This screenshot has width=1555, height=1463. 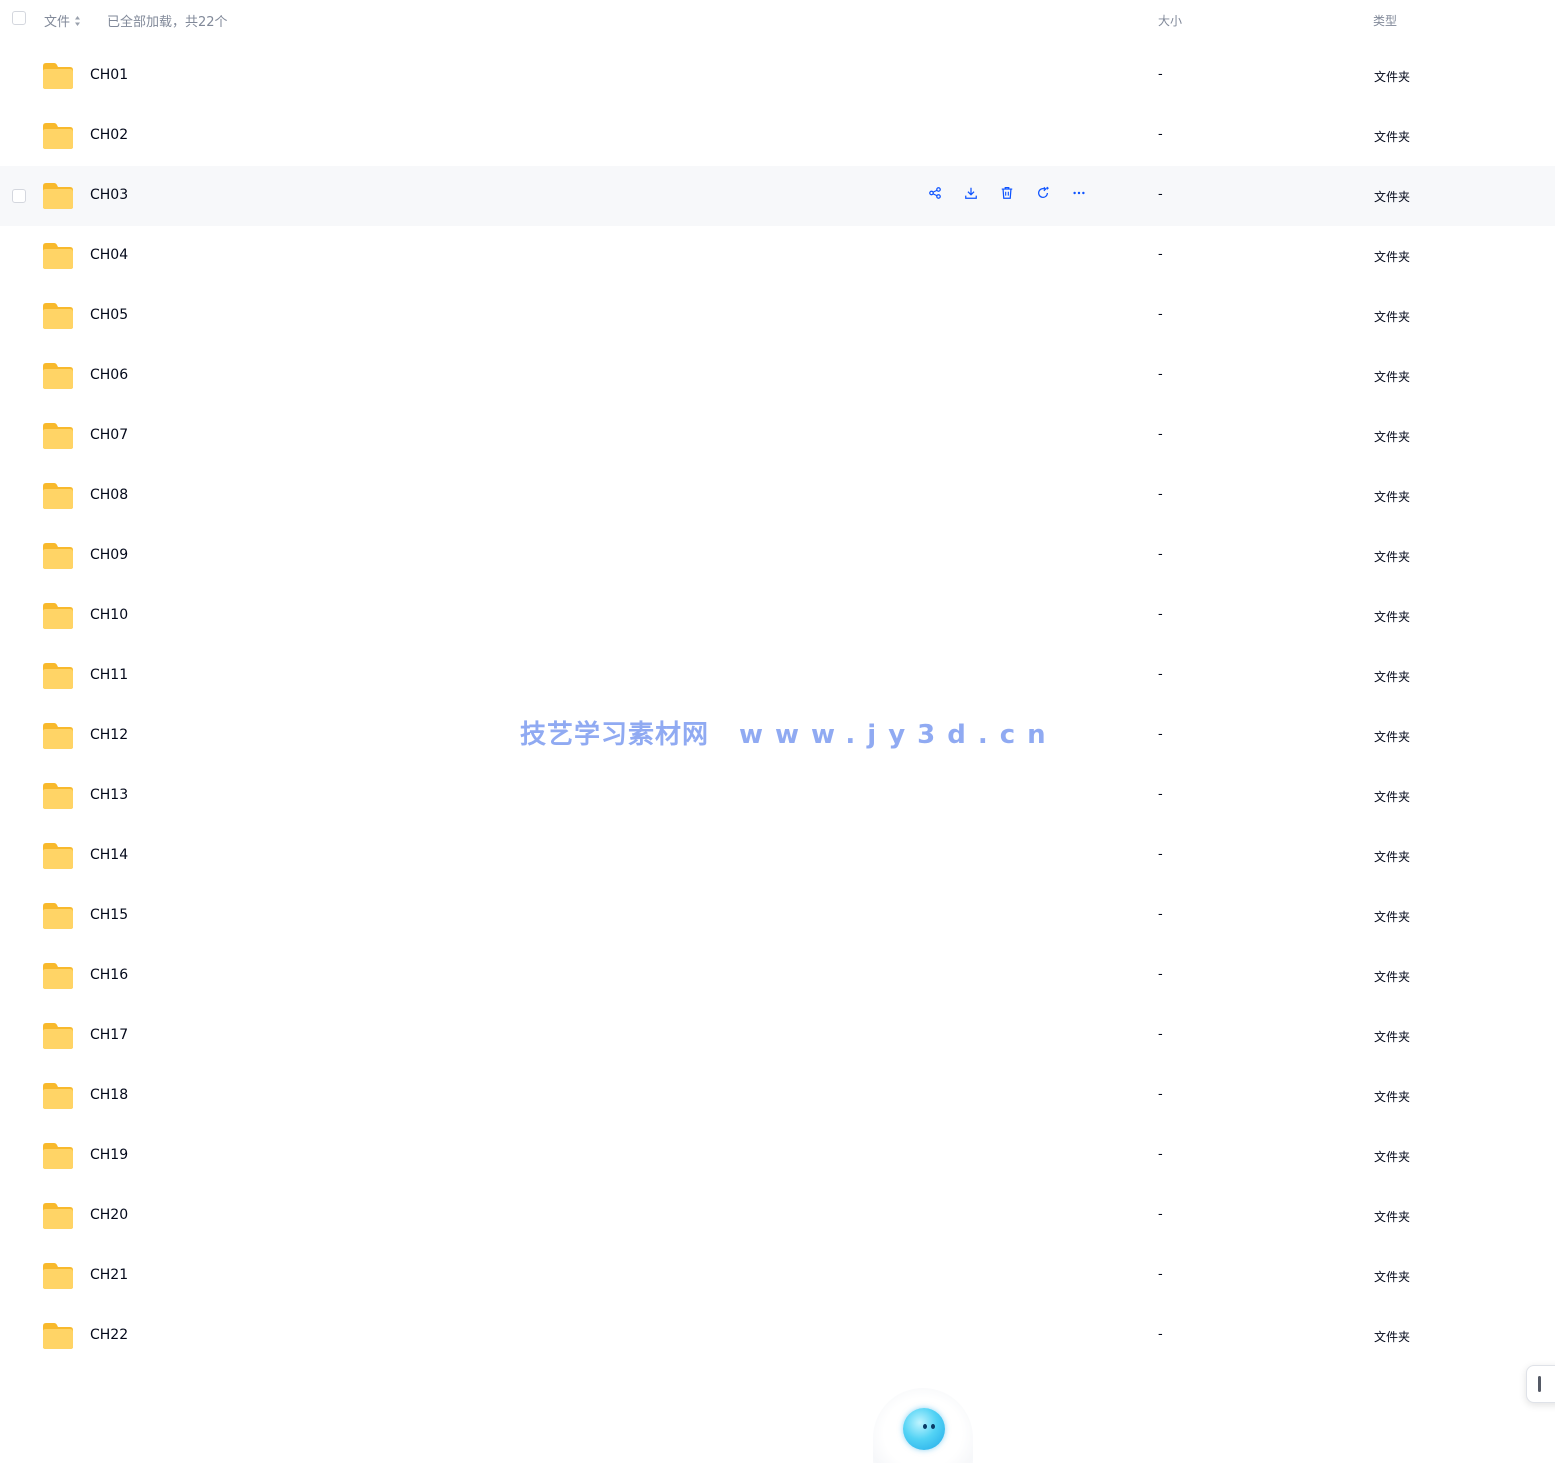 What do you see at coordinates (777, 1156) in the screenshot?
I see `file-row: CH19 - 文件夹` at bounding box center [777, 1156].